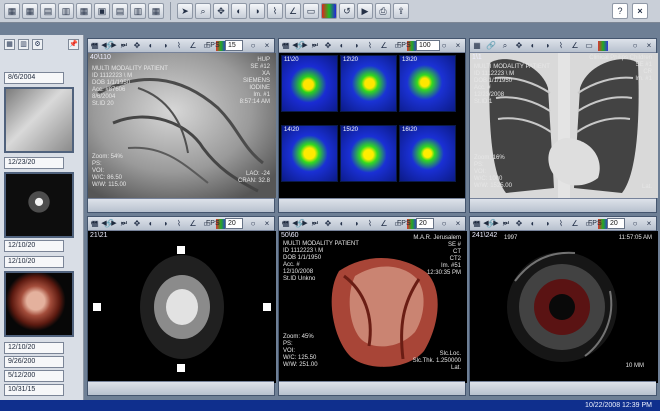  I want to click on date-entry-4: 12/10/20, so click(34, 262).